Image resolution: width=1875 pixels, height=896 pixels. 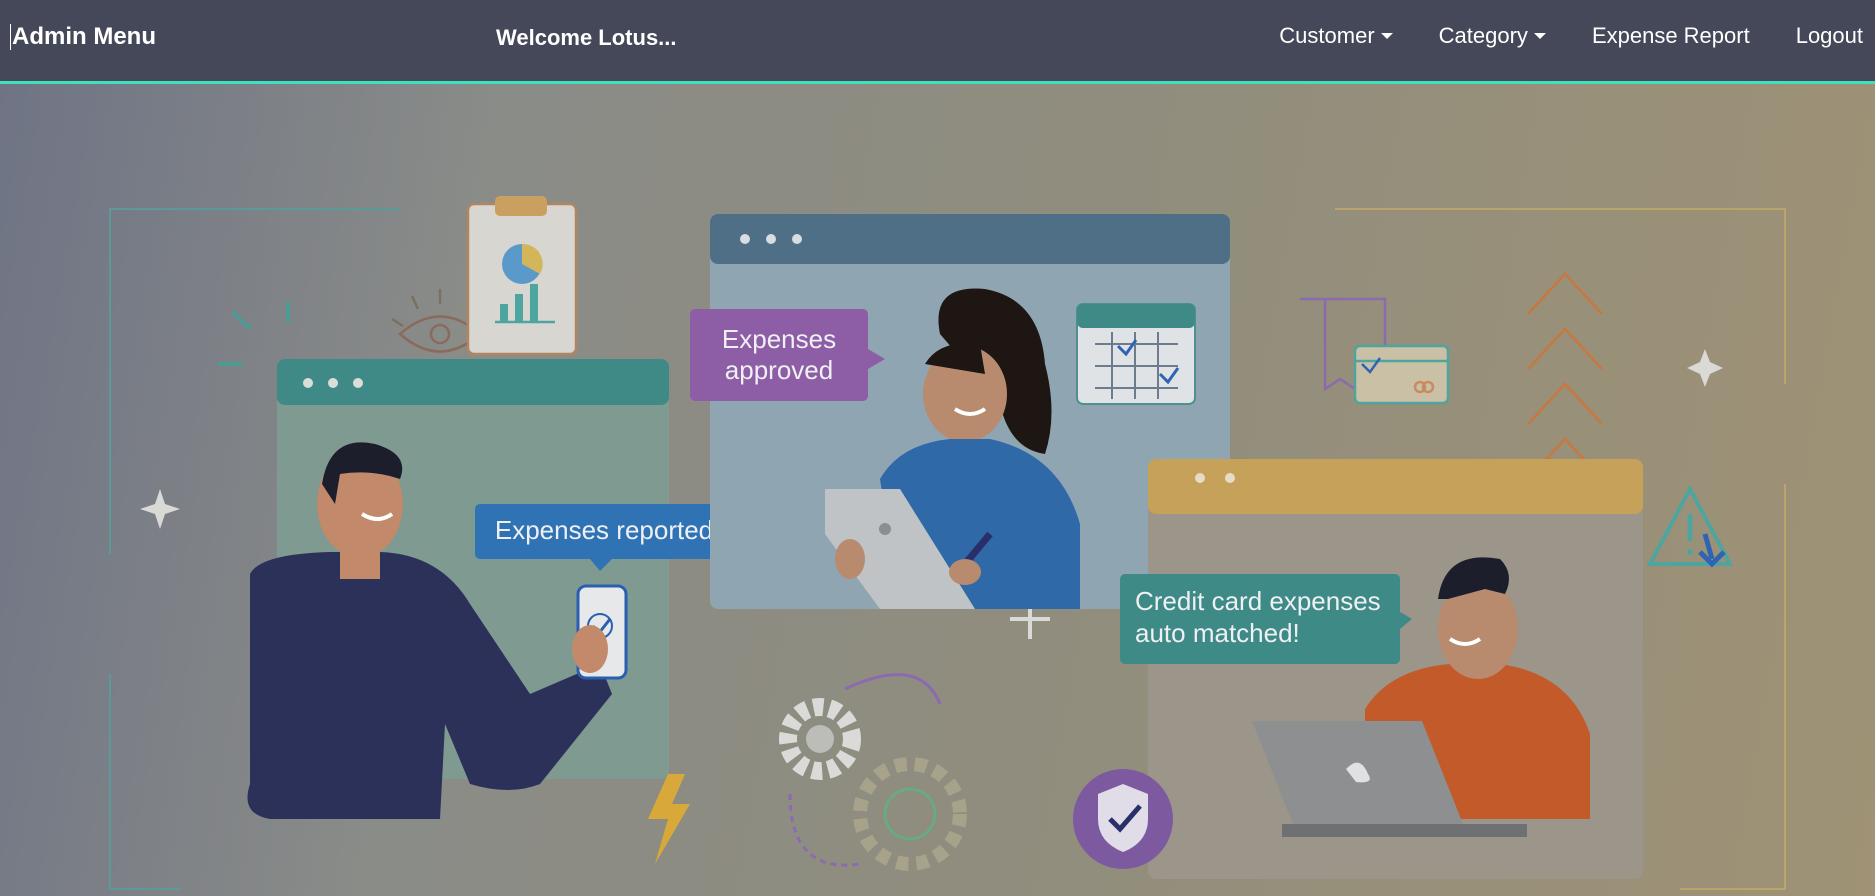 I want to click on nav-category-label: Category, so click(x=1483, y=35).